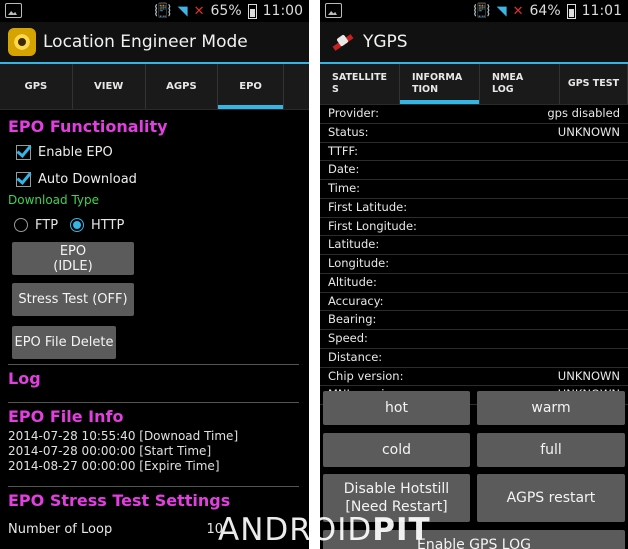 This screenshot has height=549, width=628. What do you see at coordinates (154, 43) in the screenshot?
I see `action-bar: Location Engineer Mode` at bounding box center [154, 43].